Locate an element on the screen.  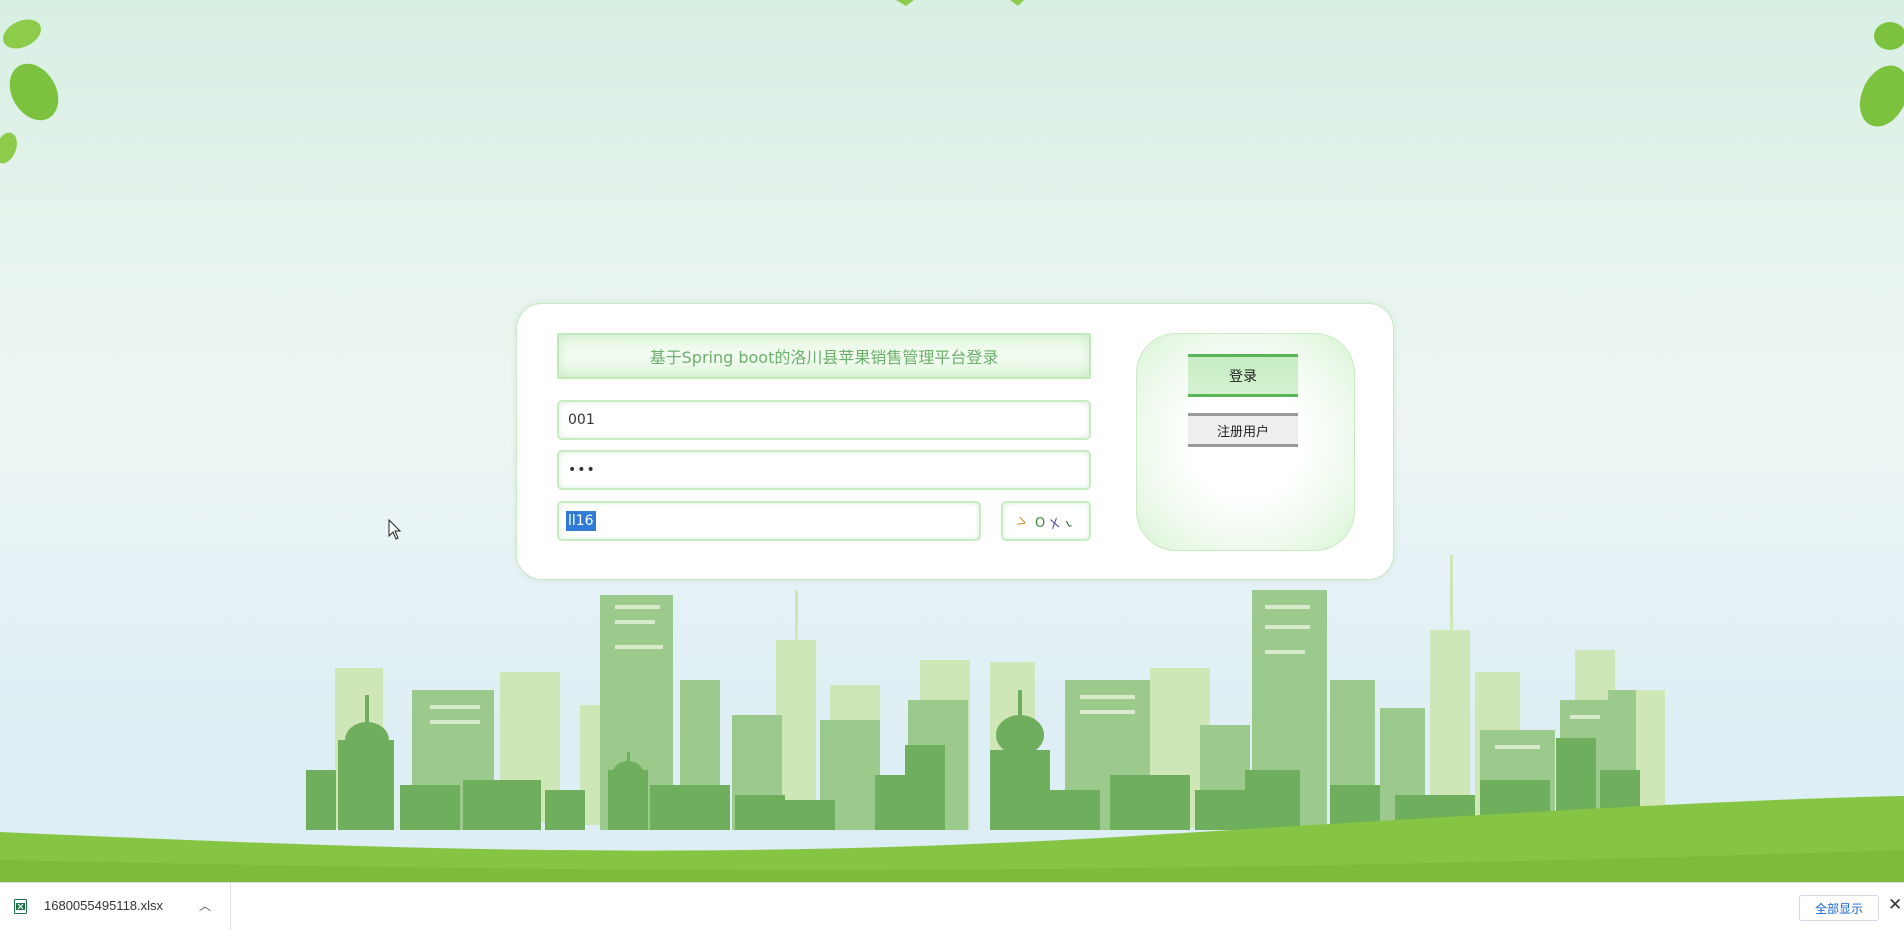
register-button: 注册用户 is located at coordinates (1243, 430).